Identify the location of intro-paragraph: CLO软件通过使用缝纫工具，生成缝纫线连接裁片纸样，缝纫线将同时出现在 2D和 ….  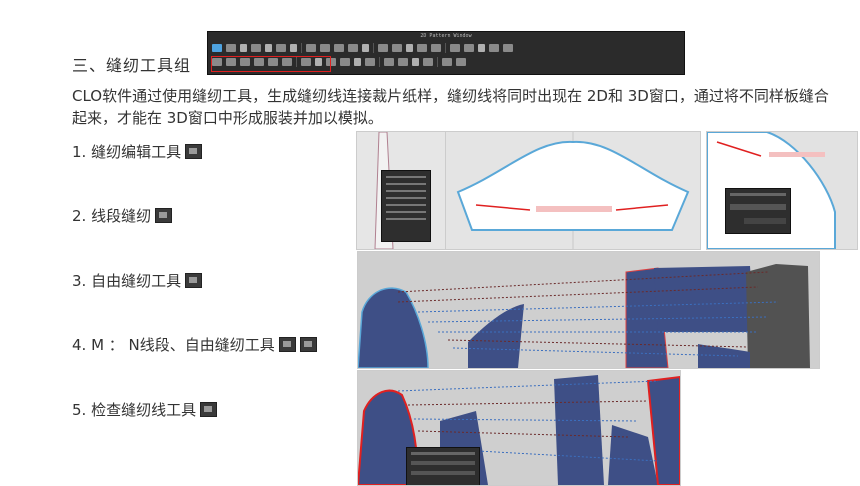
(450, 107).